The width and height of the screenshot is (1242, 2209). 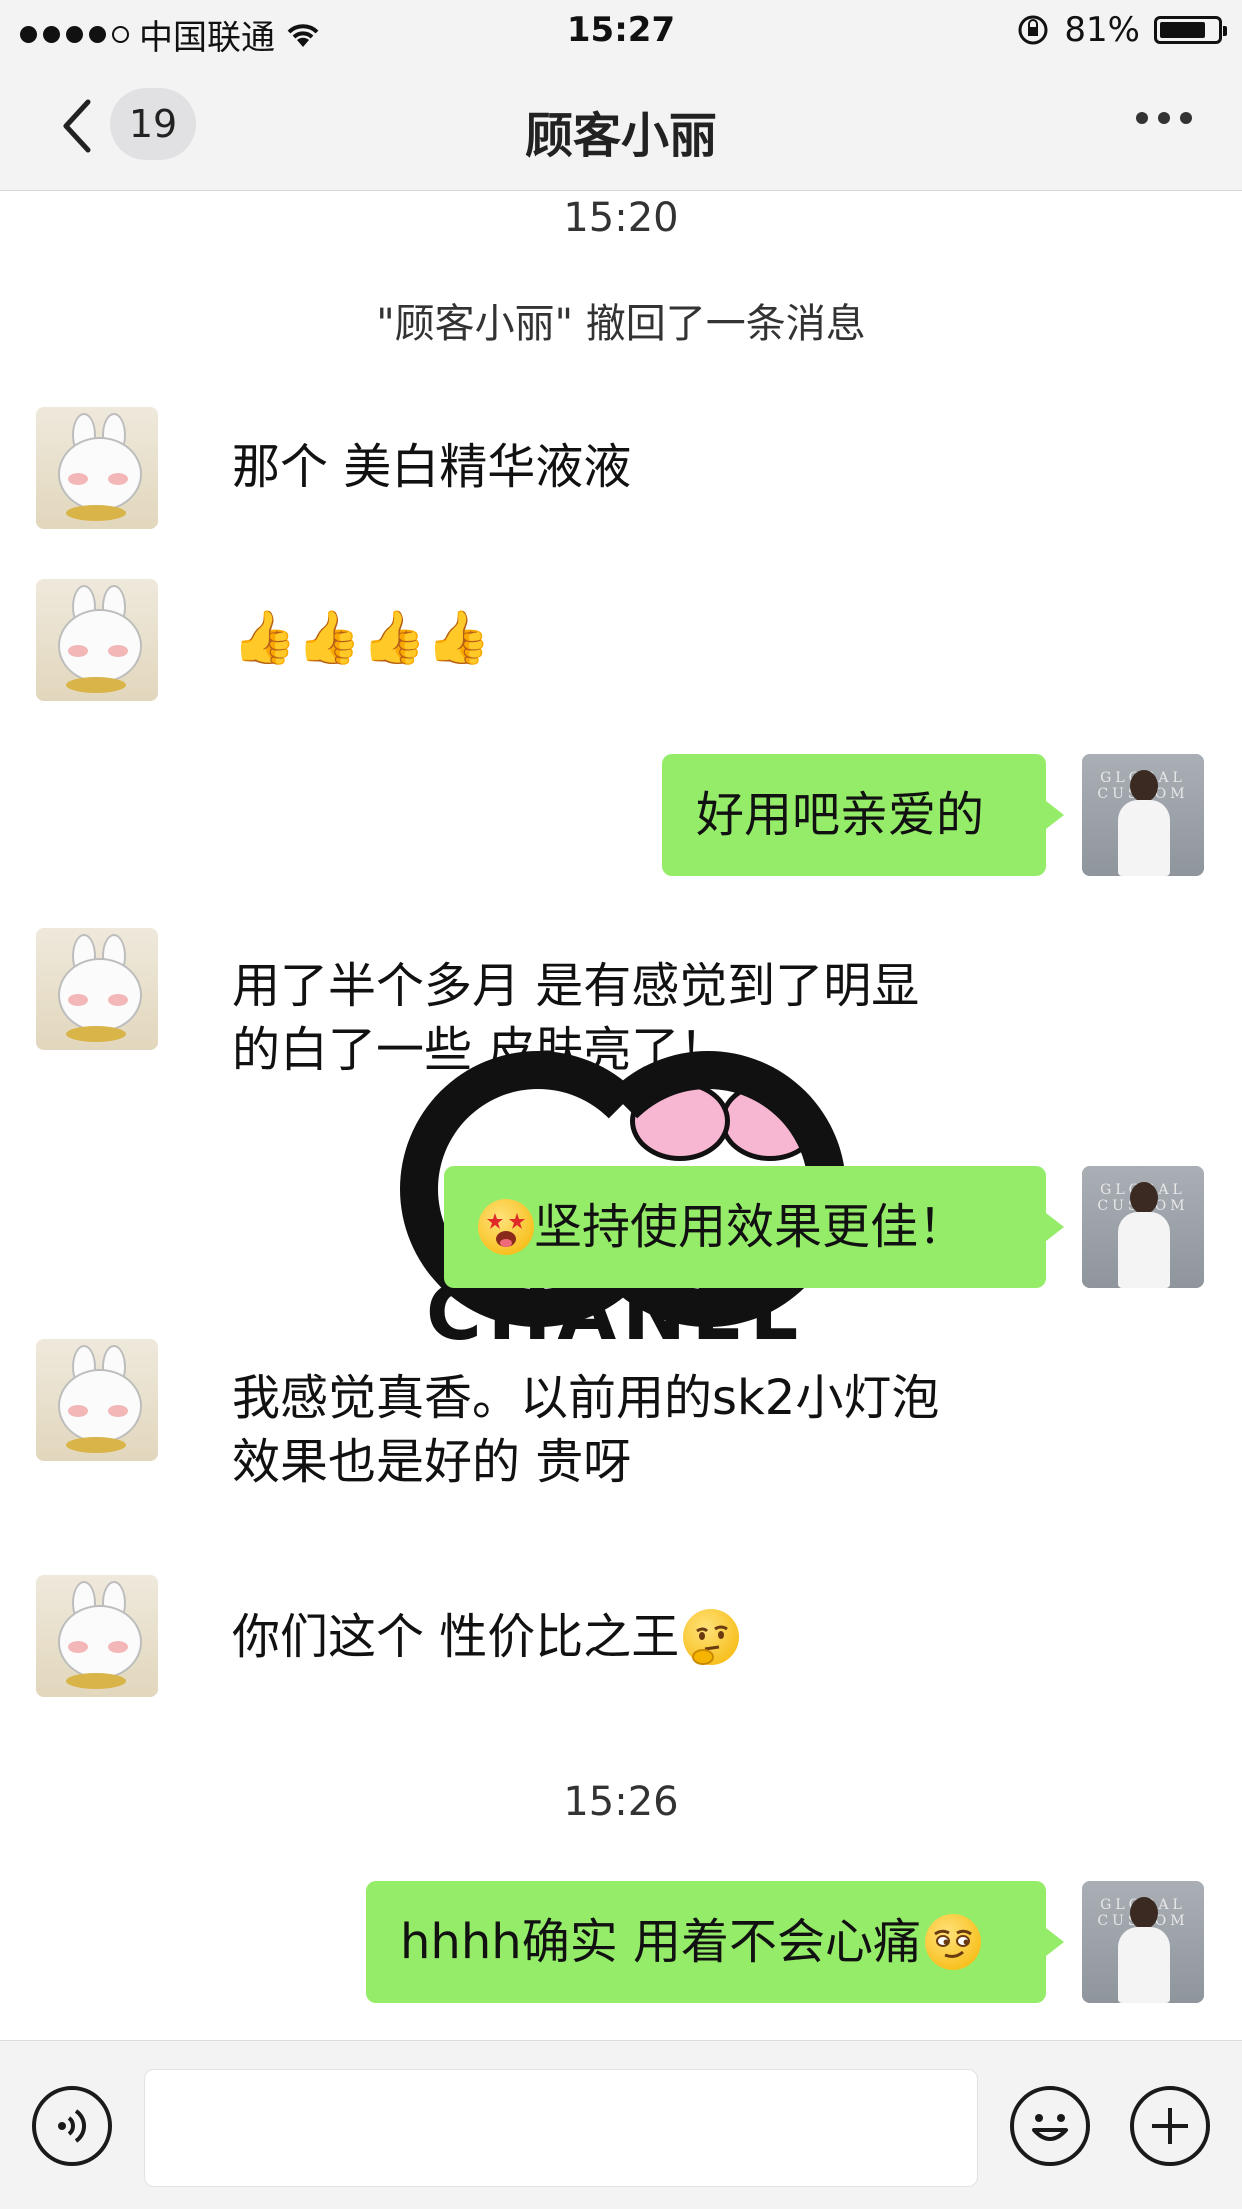 I want to click on emoji-face-icon, so click(x=1050, y=2126).